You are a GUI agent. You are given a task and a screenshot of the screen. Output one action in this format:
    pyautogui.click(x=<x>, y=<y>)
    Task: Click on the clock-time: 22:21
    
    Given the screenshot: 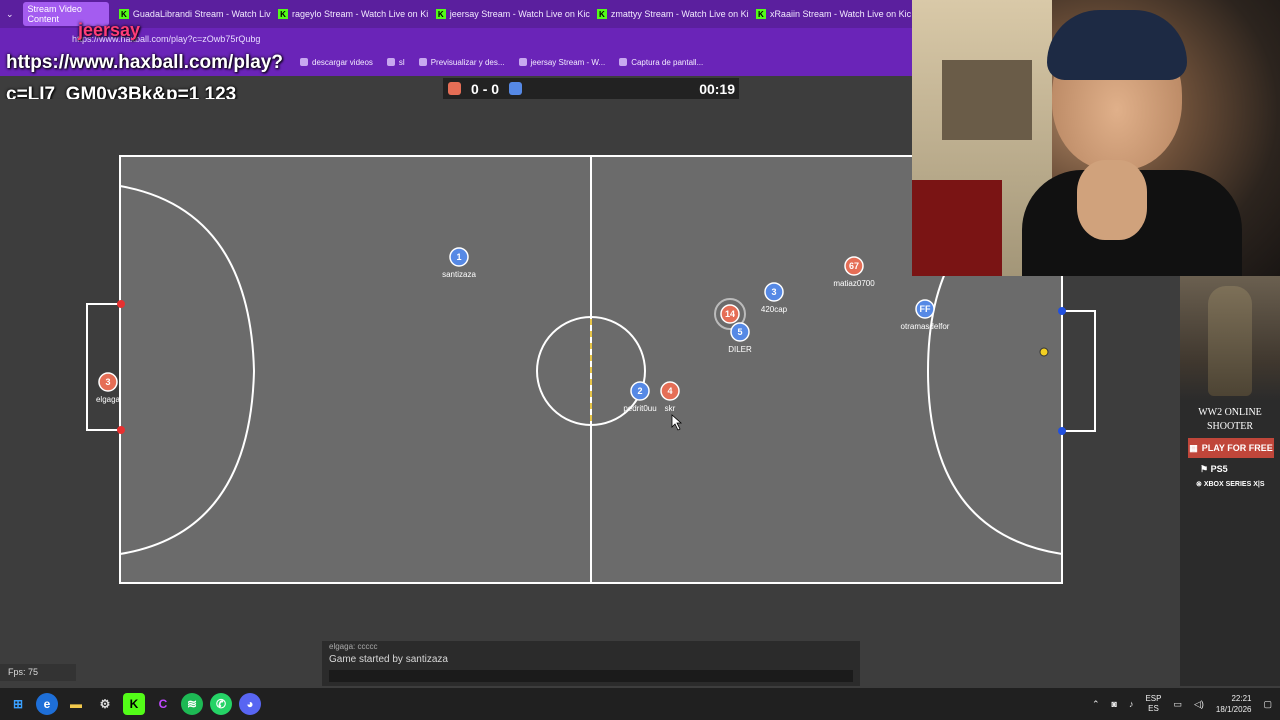 What is the action you would take?
    pyautogui.click(x=1241, y=698)
    